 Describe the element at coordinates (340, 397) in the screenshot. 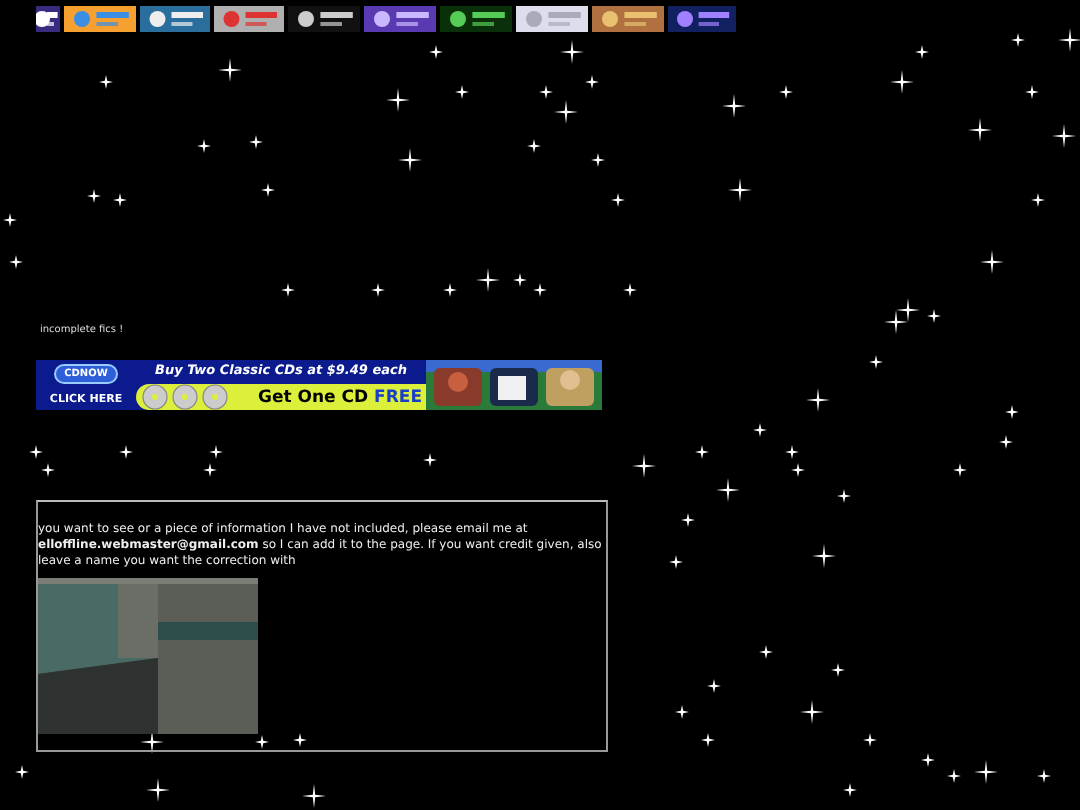

I see `offer-text: Get One CD FREE` at that location.